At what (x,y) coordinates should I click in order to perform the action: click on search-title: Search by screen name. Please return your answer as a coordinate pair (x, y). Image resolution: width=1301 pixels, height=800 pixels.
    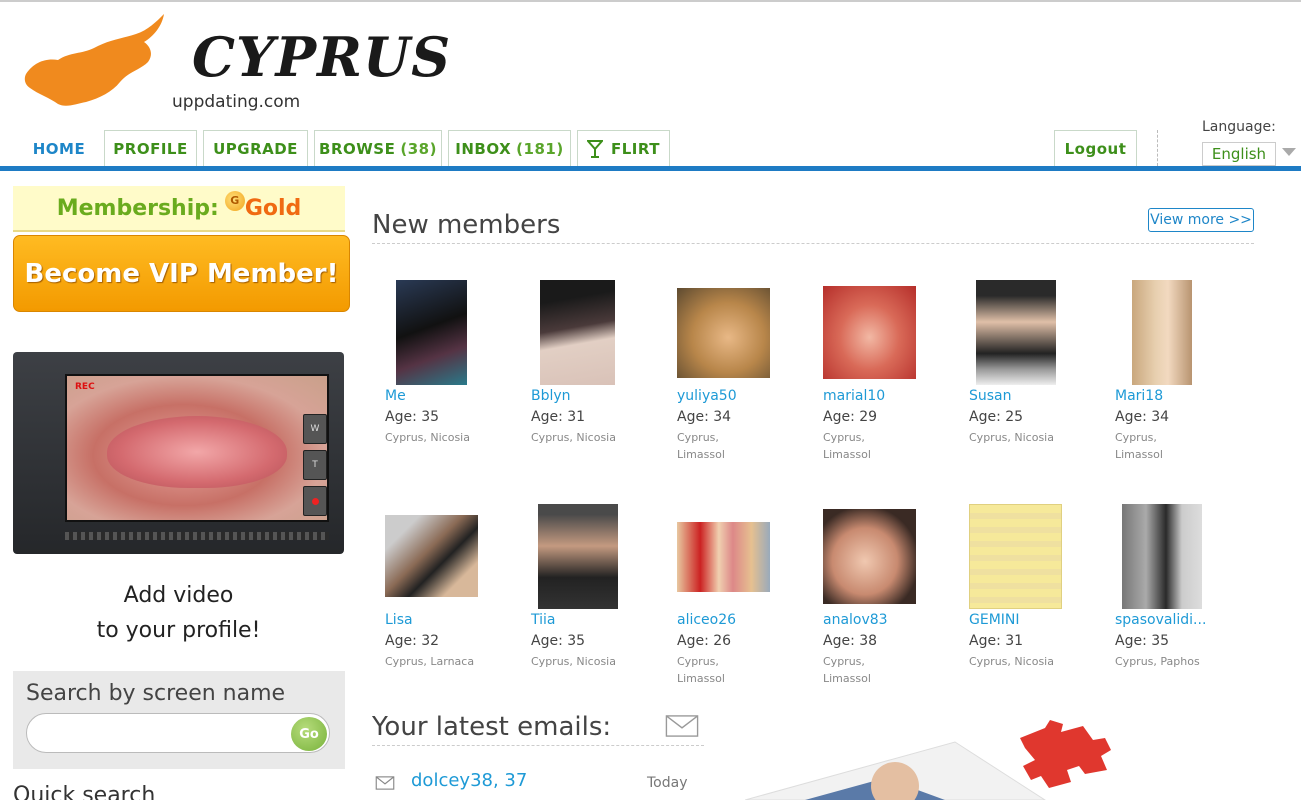
    Looking at the image, I should click on (156, 693).